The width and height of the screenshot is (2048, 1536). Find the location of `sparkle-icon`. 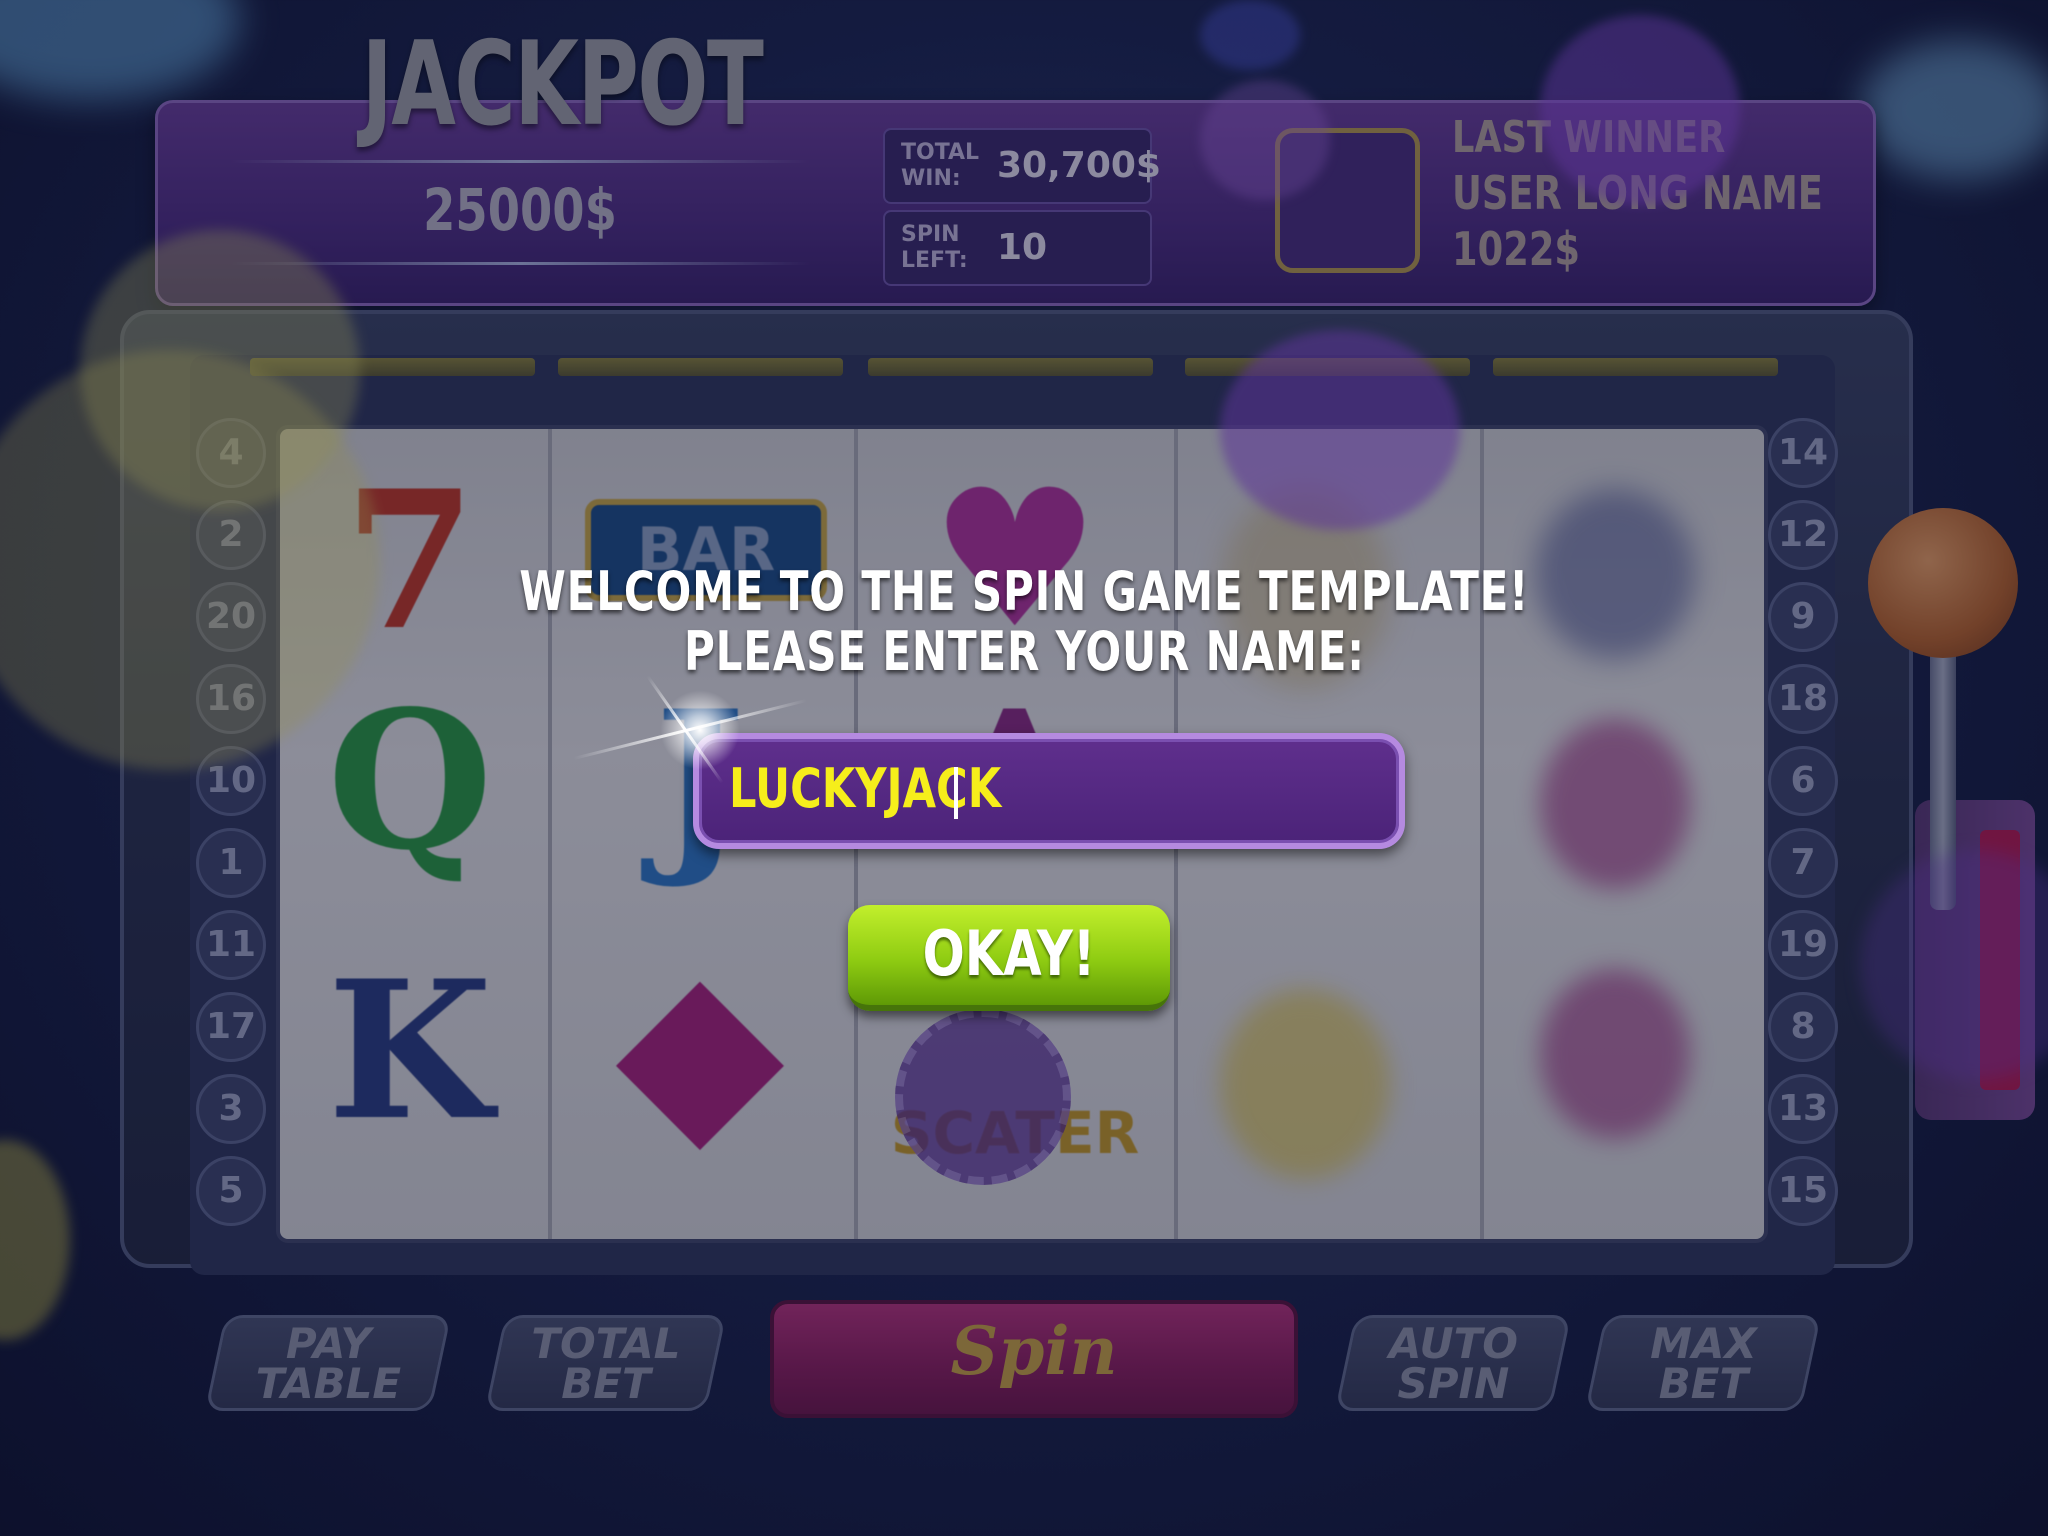

sparkle-icon is located at coordinates (700, 730).